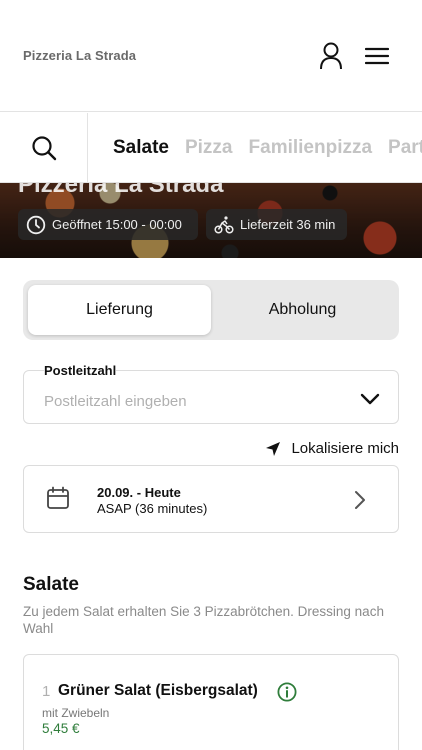 The image size is (422, 750). I want to click on delivery-option: Lieferung, so click(119, 310).